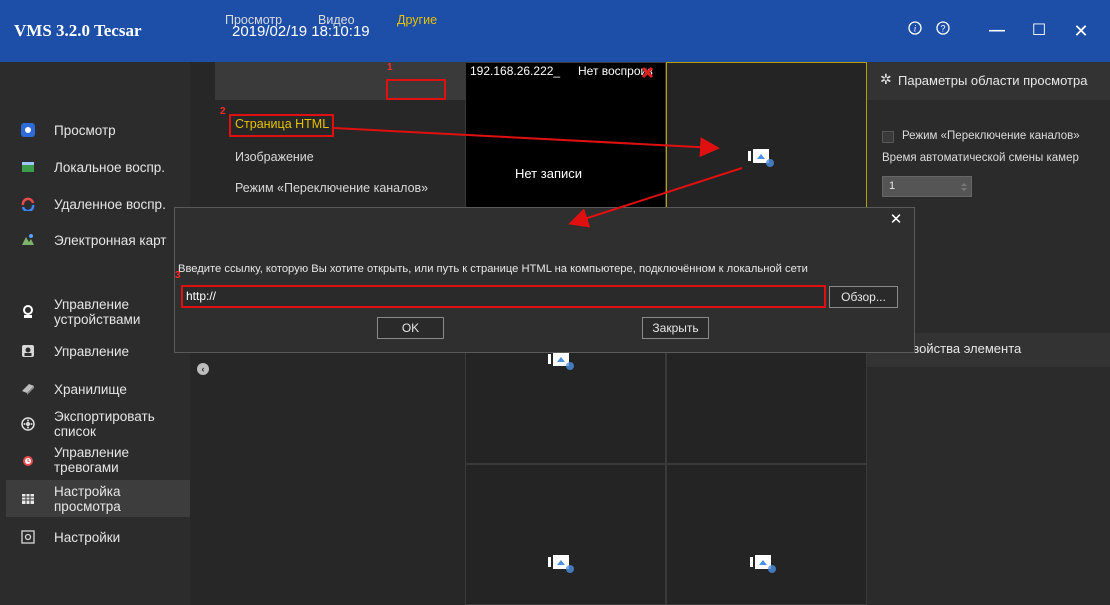 This screenshot has height=605, width=1110. I want to click on annotation-arrows, so click(538, 177).